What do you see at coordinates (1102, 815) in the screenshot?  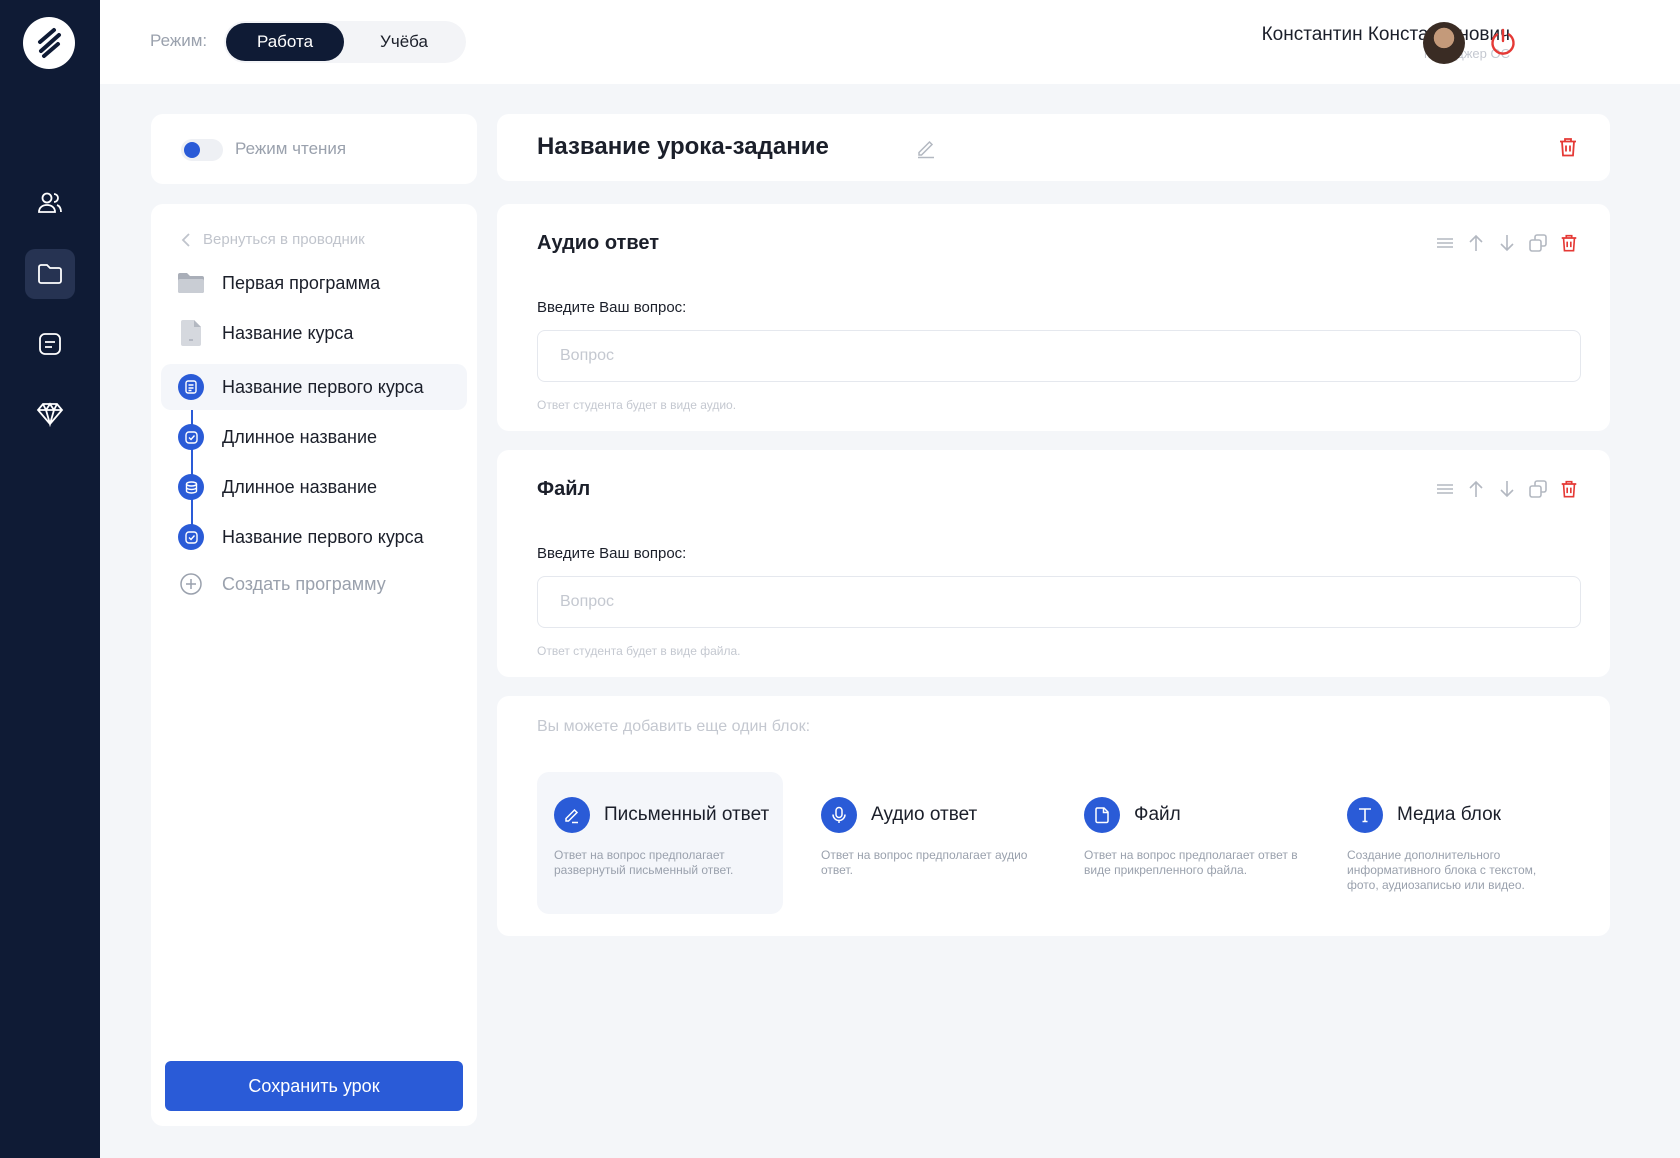 I see `file-icon` at bounding box center [1102, 815].